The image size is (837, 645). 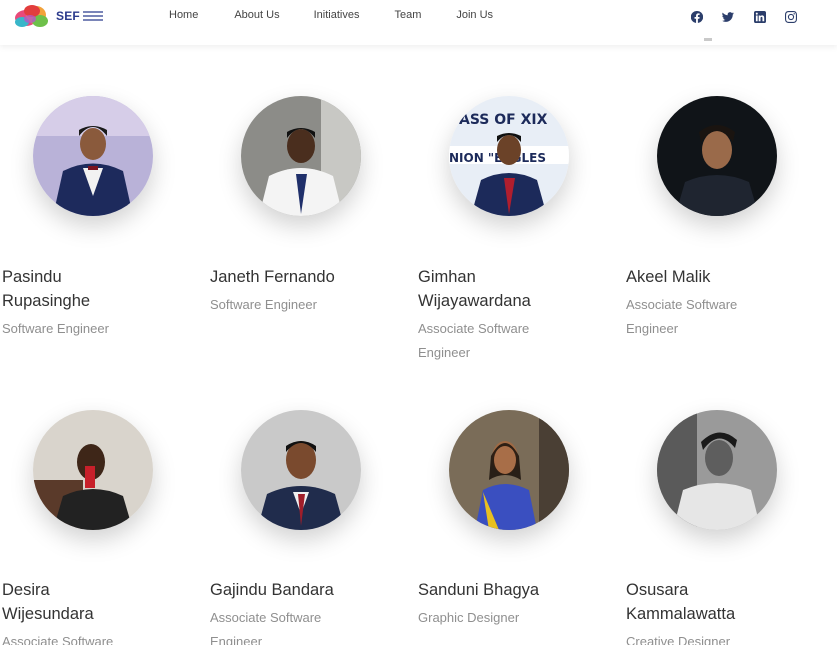 I want to click on member-name-line: Wijesundara, so click(x=48, y=614).